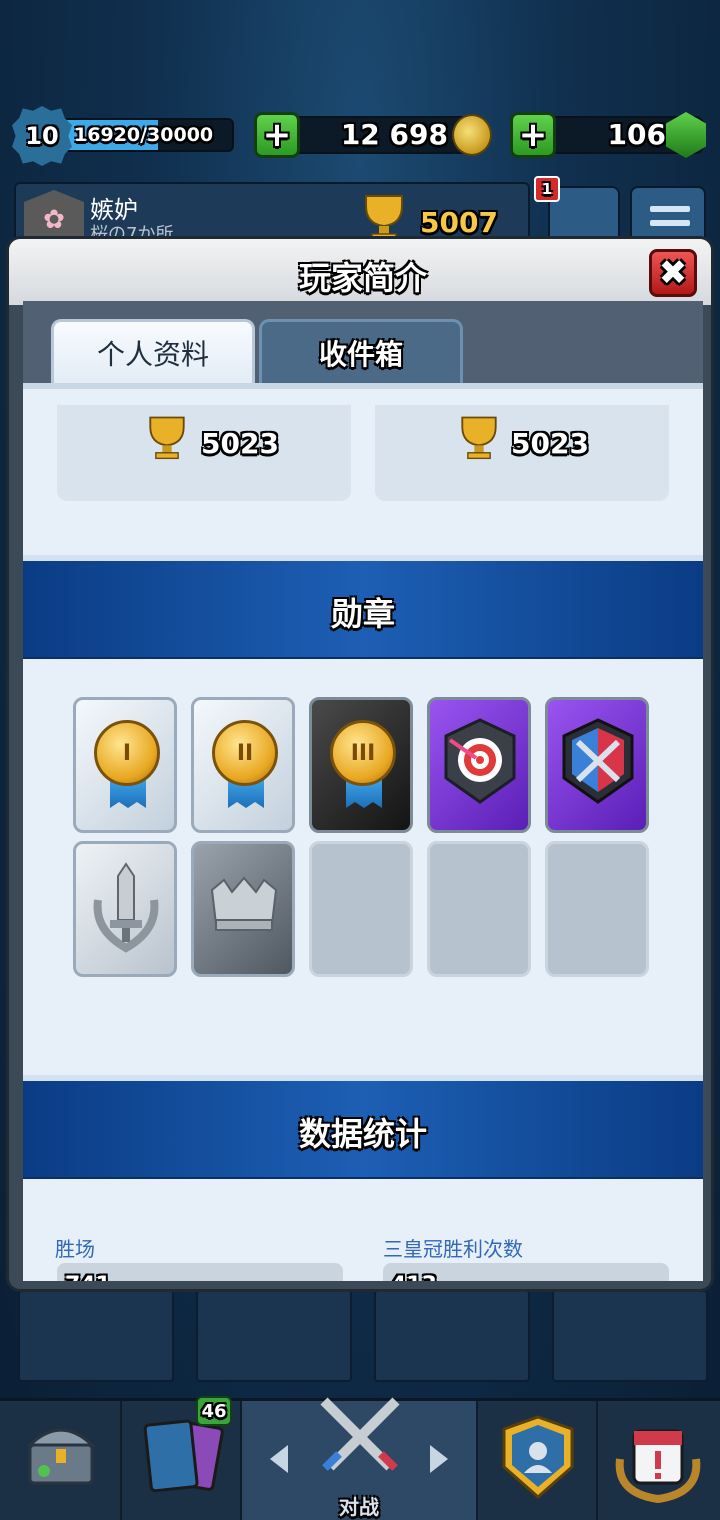 The image size is (720, 1520). I want to click on gem-value: 106, so click(636, 134).